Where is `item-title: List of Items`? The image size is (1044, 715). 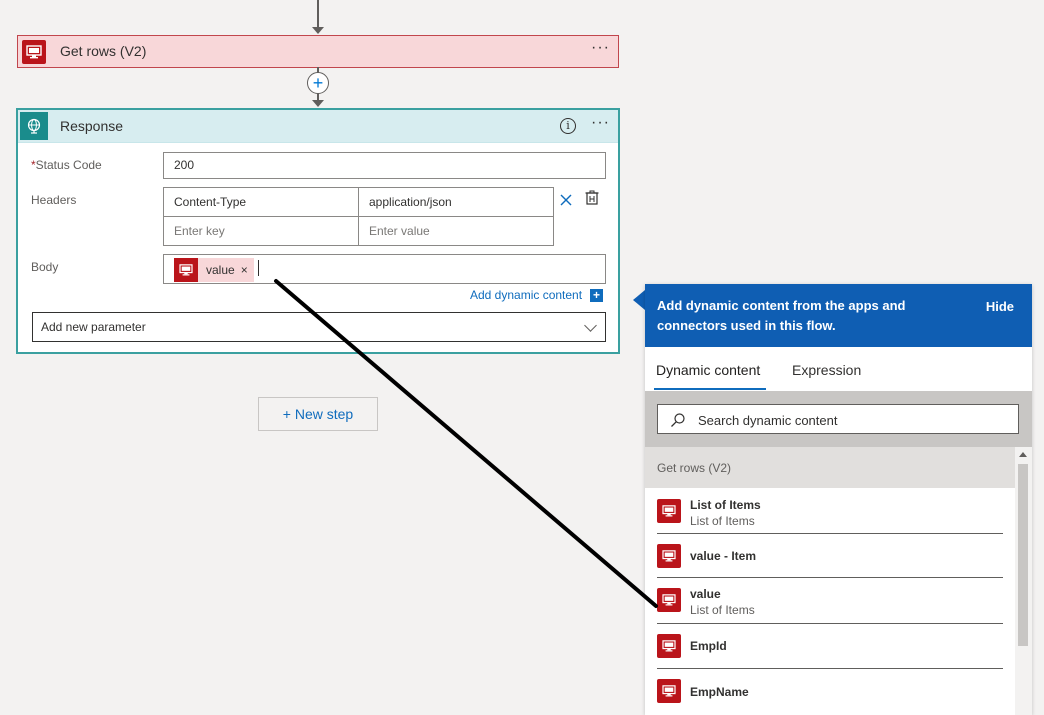
item-title: List of Items is located at coordinates (725, 505).